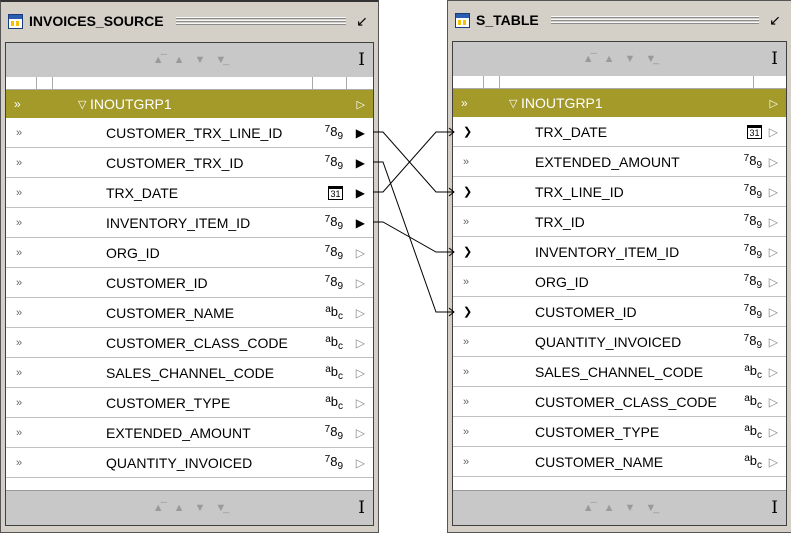 The width and height of the screenshot is (791, 533). I want to click on collapse-icon: ▽, so click(513, 103).